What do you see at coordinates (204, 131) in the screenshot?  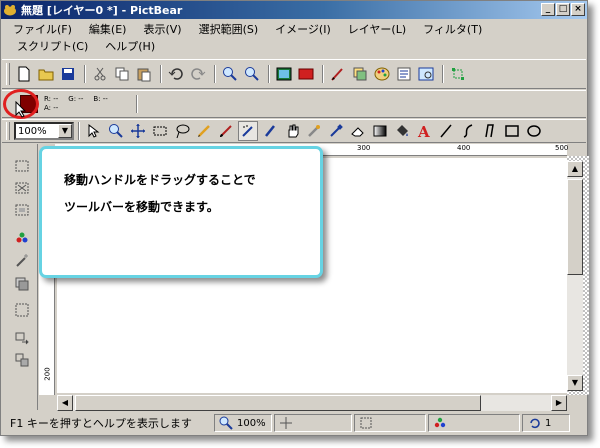 I see `pencil-icon` at bounding box center [204, 131].